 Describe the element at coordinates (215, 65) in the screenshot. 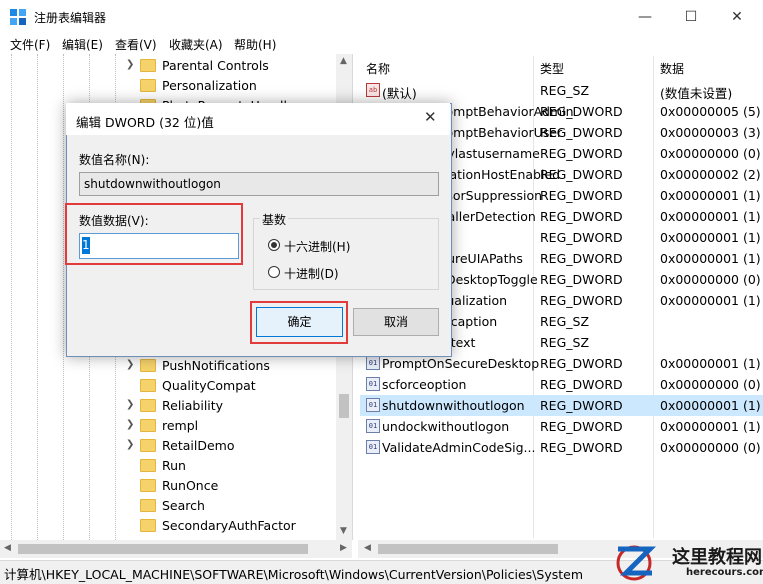

I see `tree-item-label: Parental Controls` at that location.